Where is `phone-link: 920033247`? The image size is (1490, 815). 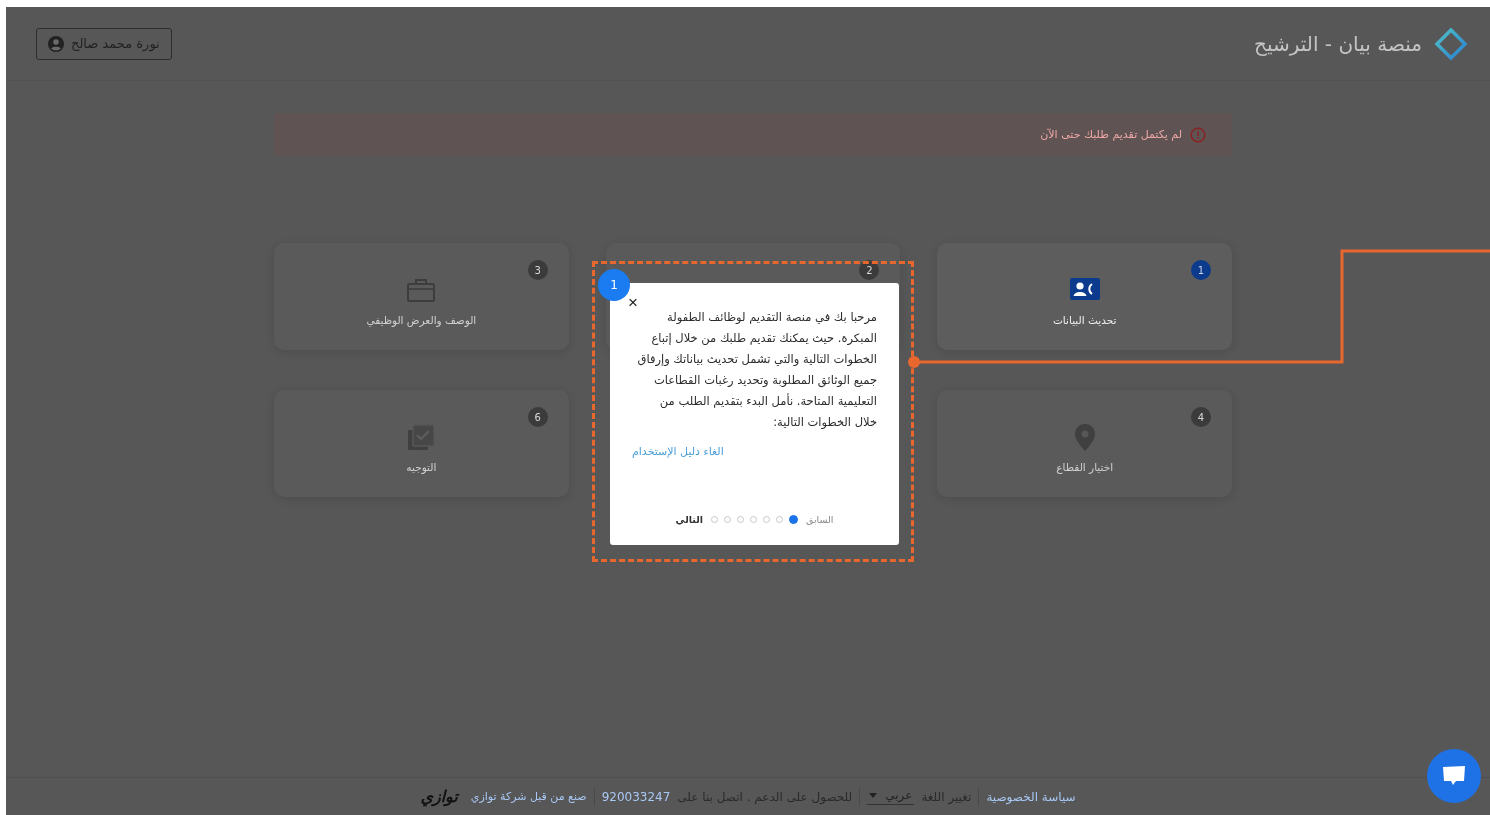
phone-link: 920033247 is located at coordinates (636, 796).